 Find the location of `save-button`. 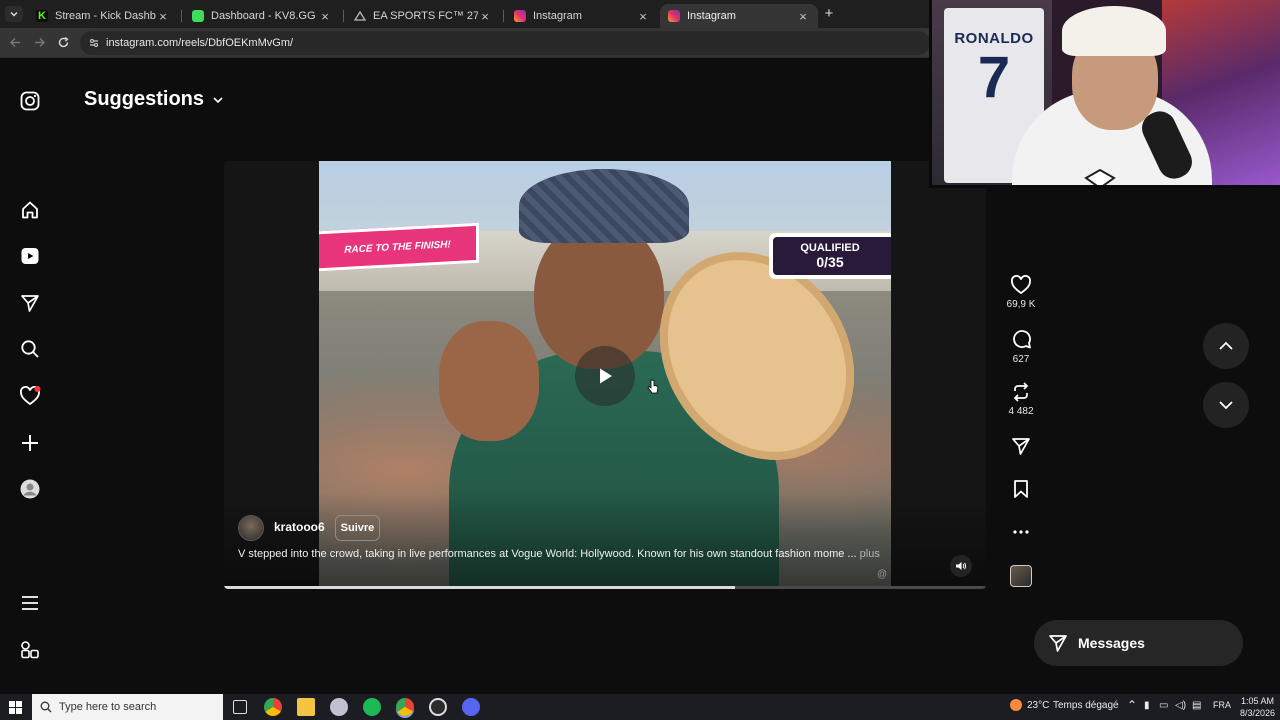

save-button is located at coordinates (1021, 489).